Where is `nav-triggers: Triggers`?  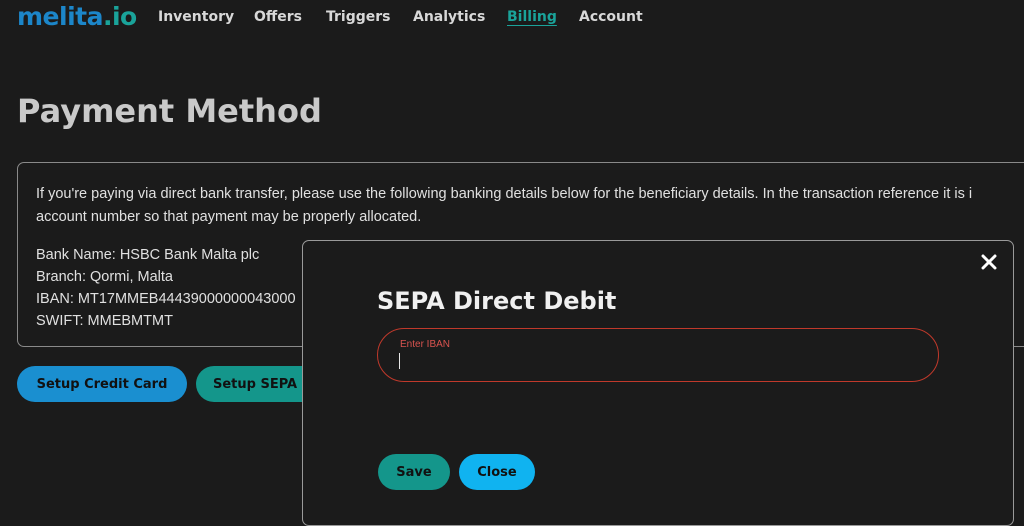
nav-triggers: Triggers is located at coordinates (358, 17).